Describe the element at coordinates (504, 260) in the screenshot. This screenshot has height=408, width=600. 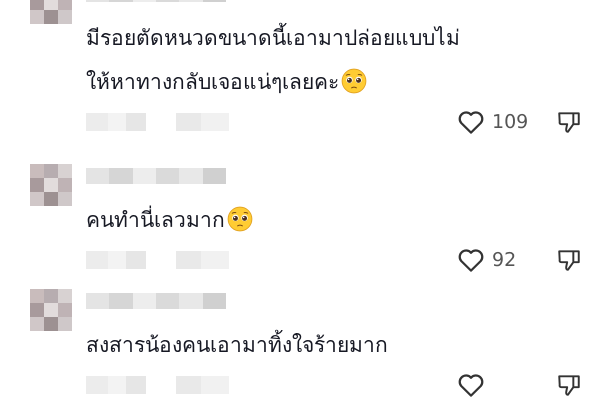
I see `like-count: 92` at that location.